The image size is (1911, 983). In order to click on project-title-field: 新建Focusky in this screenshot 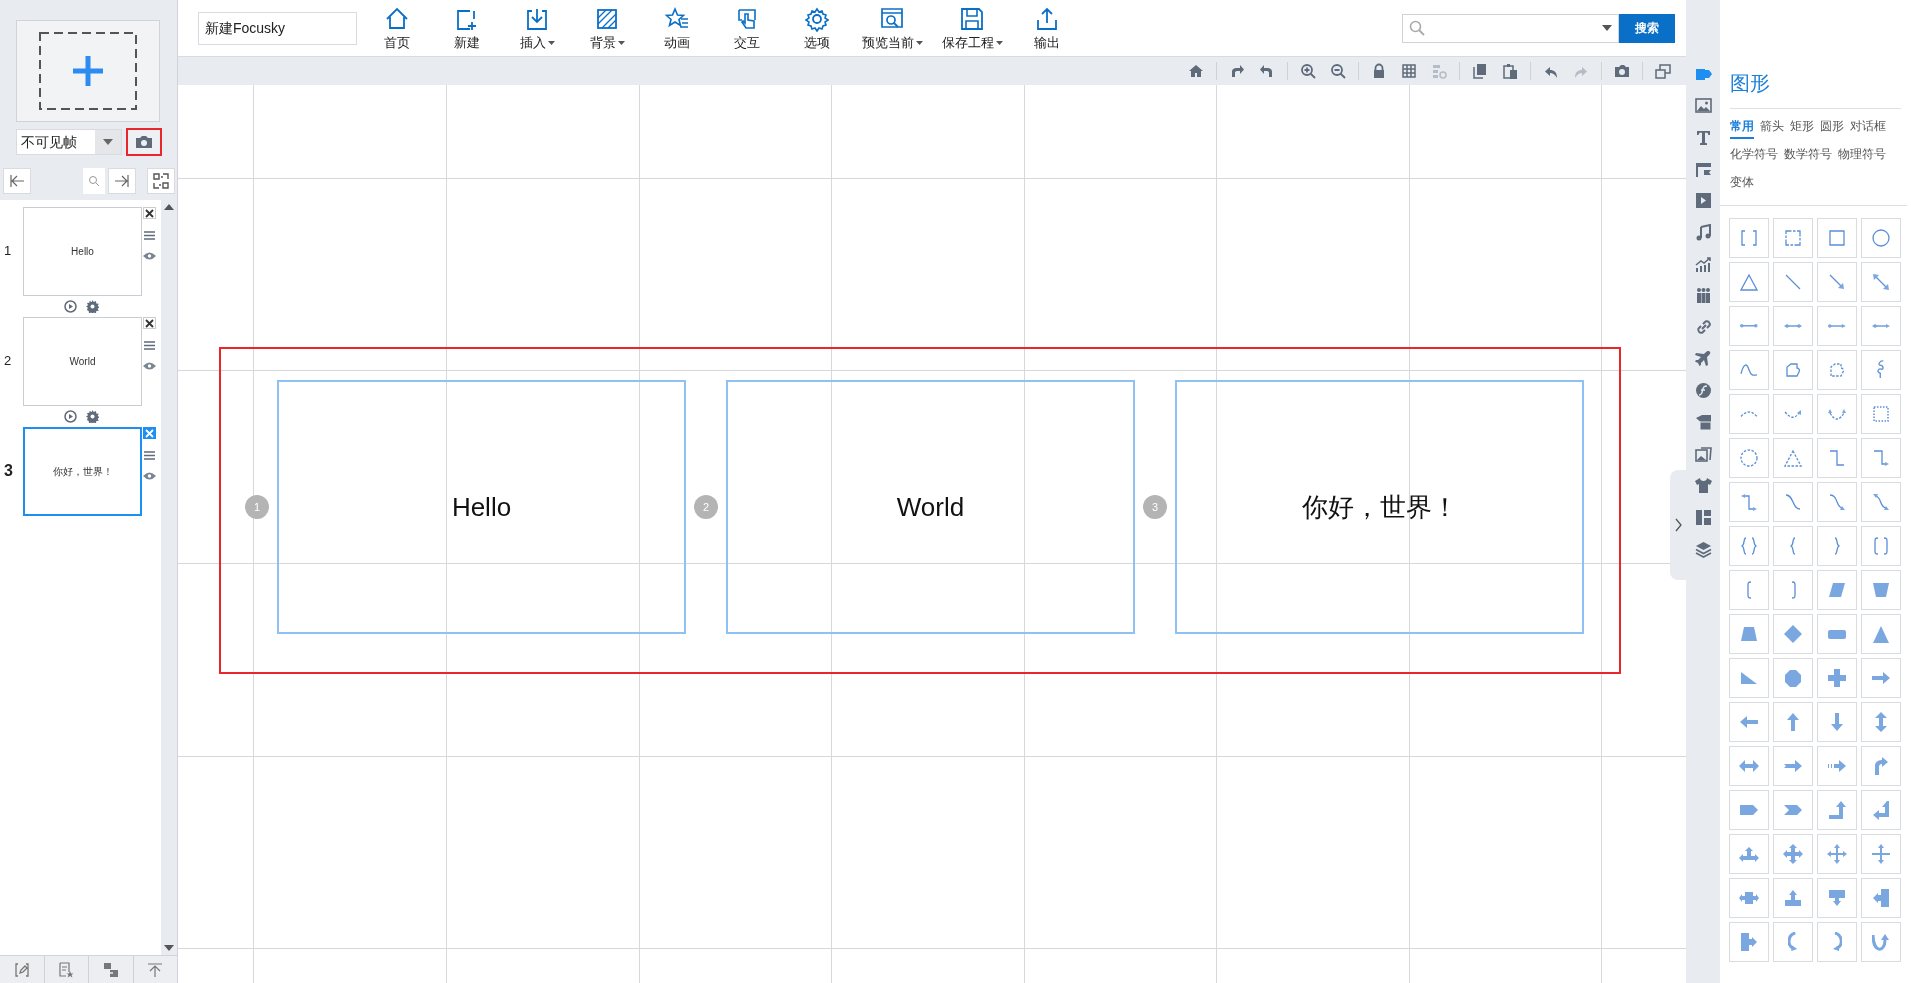, I will do `click(277, 28)`.